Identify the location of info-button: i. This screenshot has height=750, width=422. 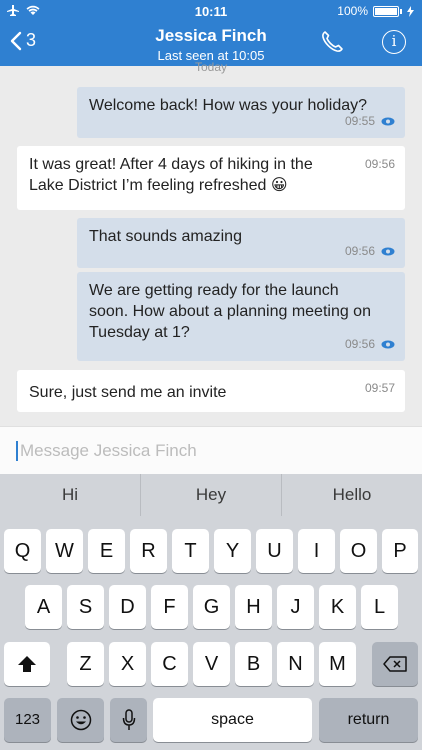
(394, 42).